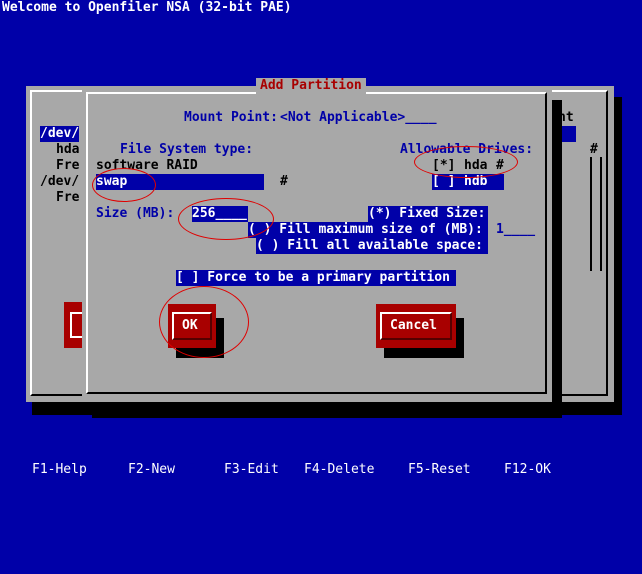 The height and width of the screenshot is (574, 642). What do you see at coordinates (443, 182) in the screenshot?
I see `drive-hdb-checkbox: [ ]` at bounding box center [443, 182].